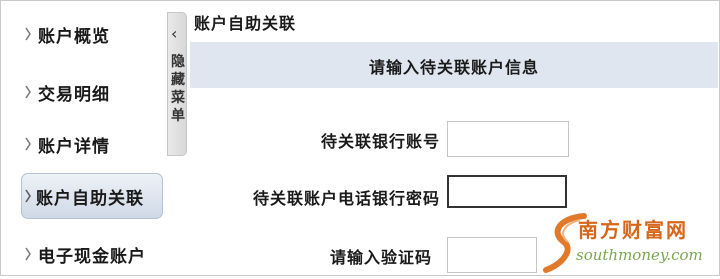  What do you see at coordinates (507, 191) in the screenshot?
I see `phone-bank-password-input` at bounding box center [507, 191].